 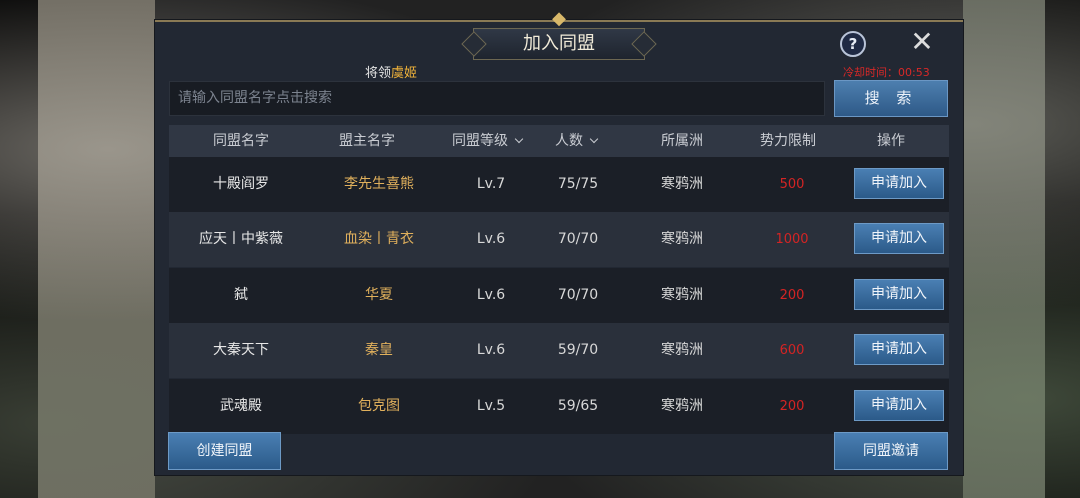 I want to click on dialog-title: 加入同盟, so click(x=559, y=44).